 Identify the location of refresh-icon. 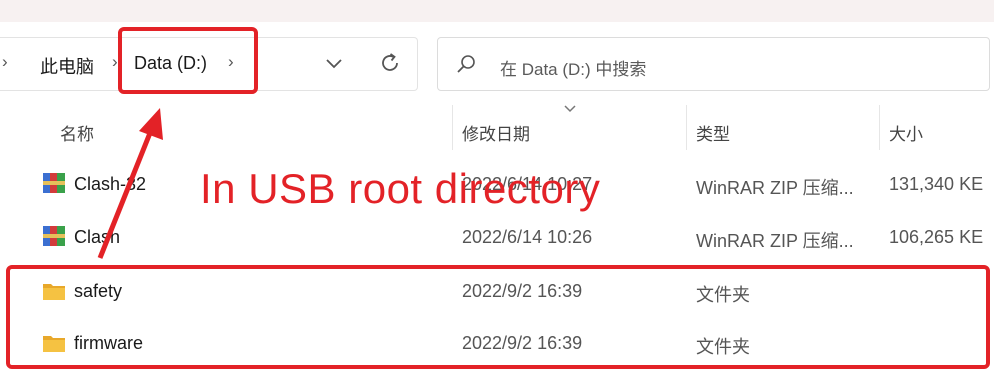
(390, 63).